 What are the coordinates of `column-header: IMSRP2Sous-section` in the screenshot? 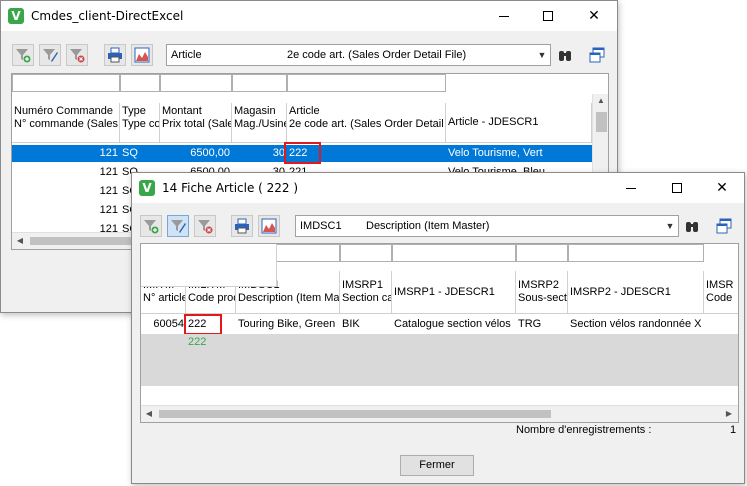 It's located at (542, 292).